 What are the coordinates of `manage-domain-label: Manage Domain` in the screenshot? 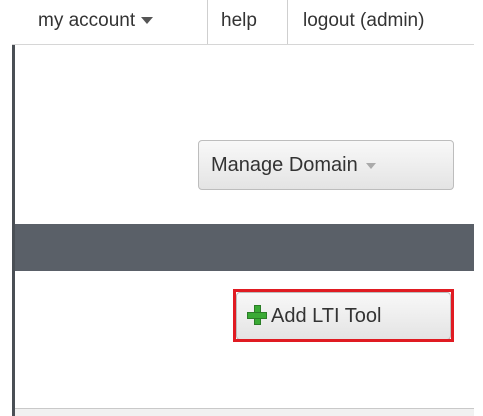 It's located at (284, 165).